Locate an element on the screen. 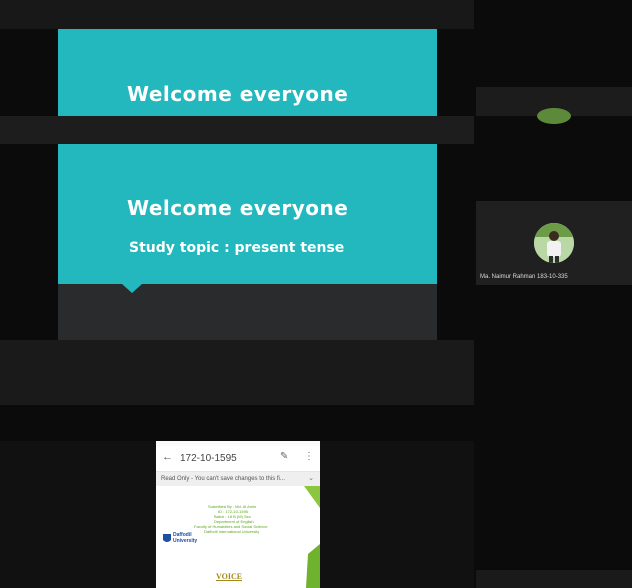 The width and height of the screenshot is (632, 588). shield-icon is located at coordinates (167, 538).